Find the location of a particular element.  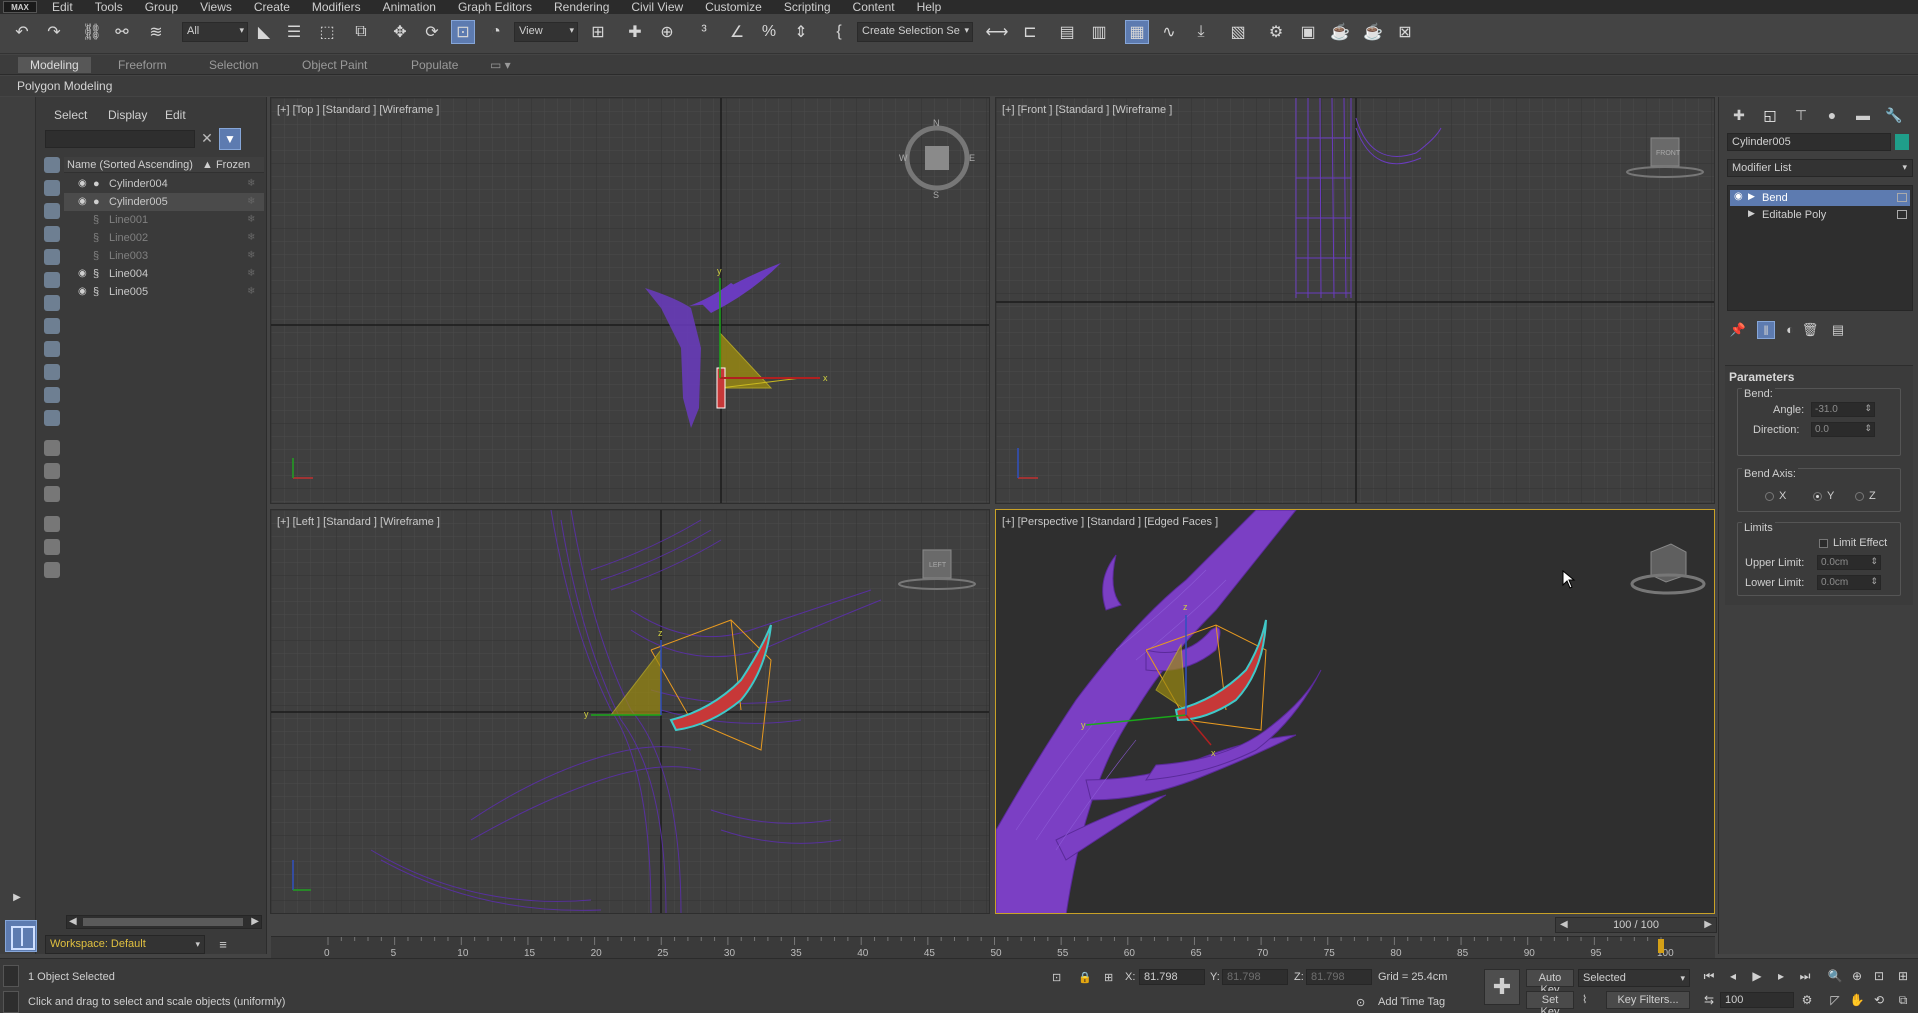

viewport-front-label: [+] [Front ] [Standard ] [Wireframe ] is located at coordinates (1087, 110).